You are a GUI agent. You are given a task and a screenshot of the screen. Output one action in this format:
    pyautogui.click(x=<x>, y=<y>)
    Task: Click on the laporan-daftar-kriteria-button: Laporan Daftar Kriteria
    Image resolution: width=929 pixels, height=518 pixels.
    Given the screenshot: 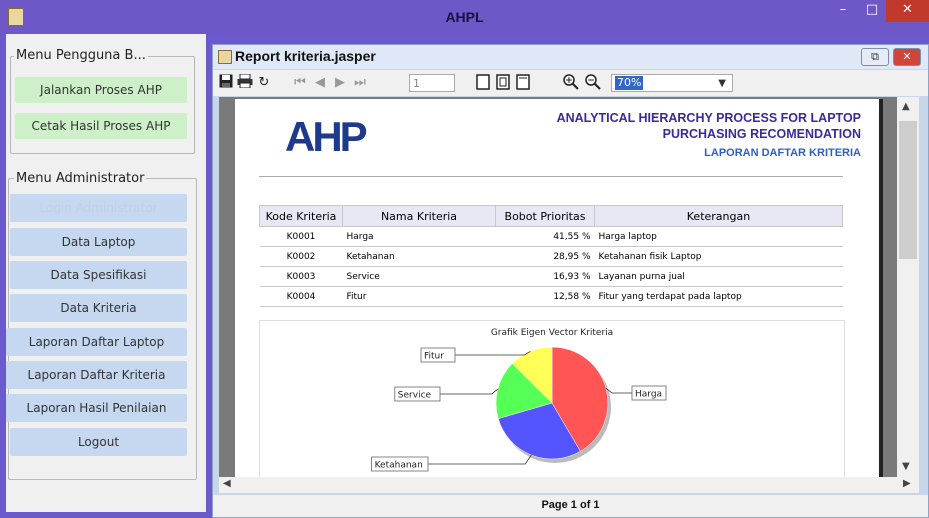 What is the action you would take?
    pyautogui.click(x=96, y=375)
    